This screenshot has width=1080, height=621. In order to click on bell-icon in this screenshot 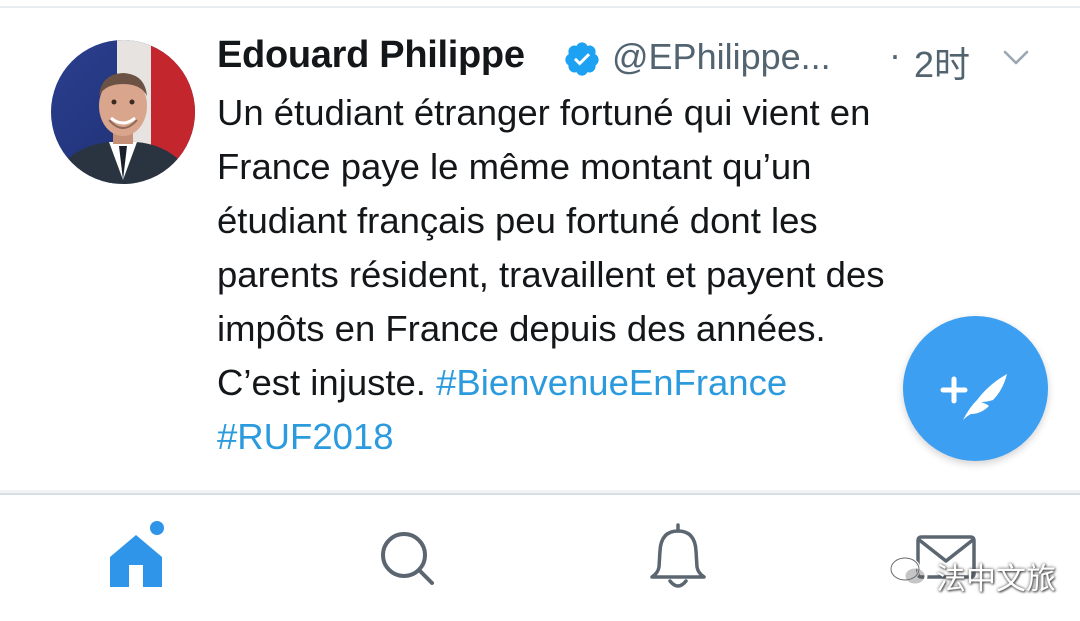, I will do `click(678, 555)`.